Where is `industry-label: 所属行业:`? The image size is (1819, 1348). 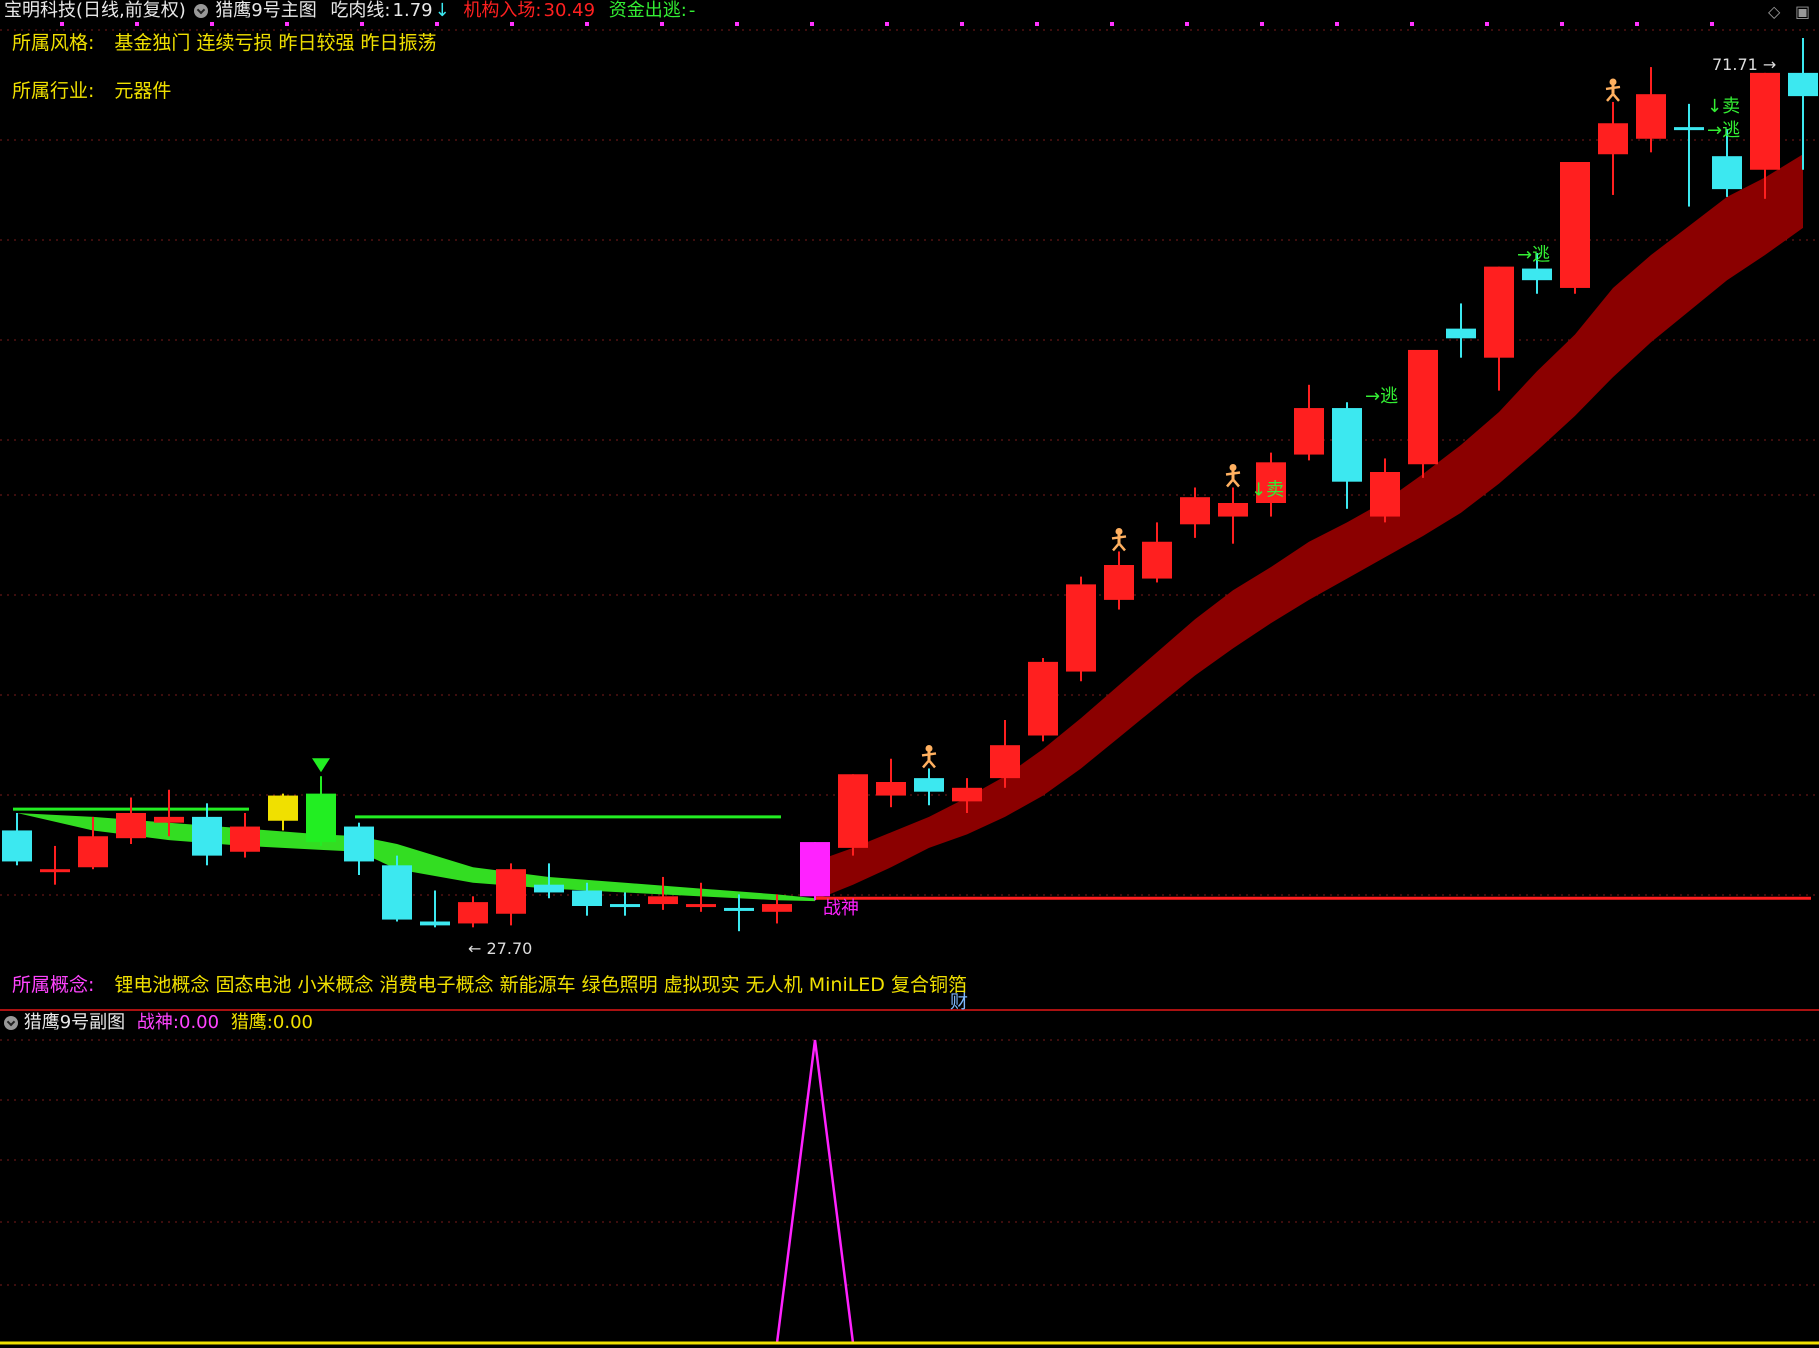
industry-label: 所属行业: is located at coordinates (53, 91).